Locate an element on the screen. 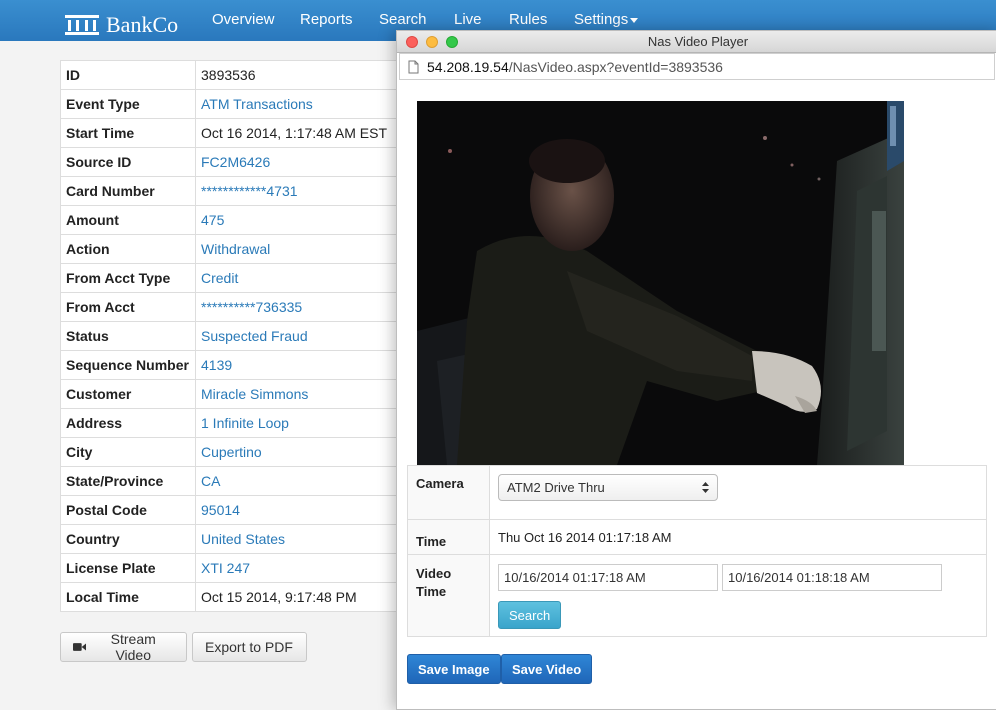 The image size is (996, 710). detail-label: Address is located at coordinates (128, 423).